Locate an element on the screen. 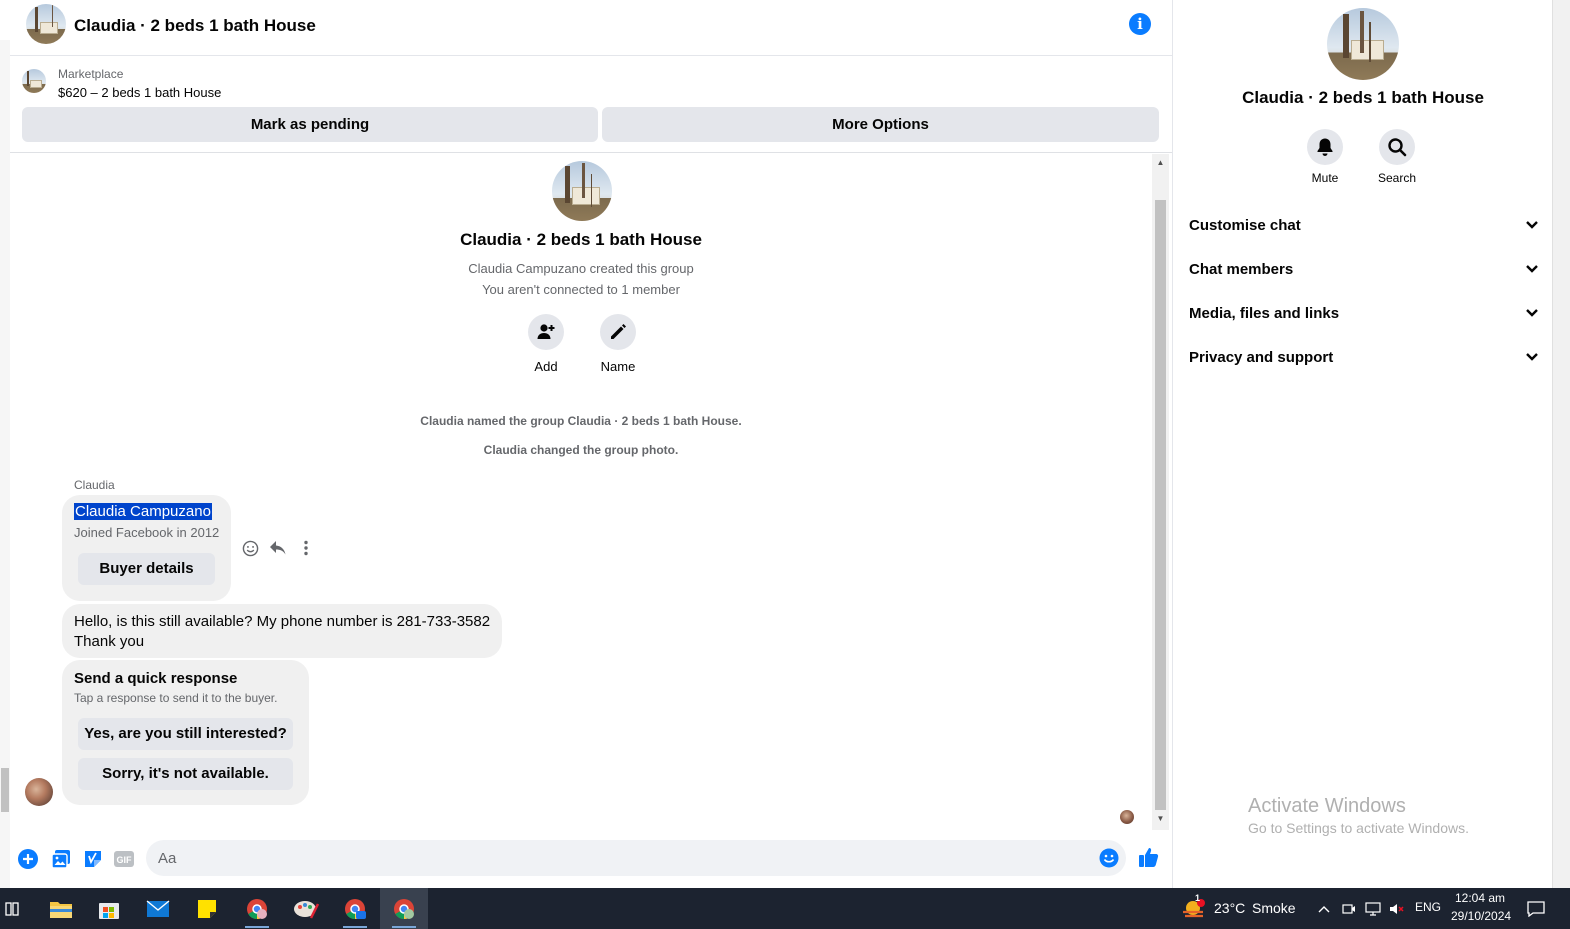 The height and width of the screenshot is (929, 1570). activate-windows-title: Activate Windows is located at coordinates (1327, 806).